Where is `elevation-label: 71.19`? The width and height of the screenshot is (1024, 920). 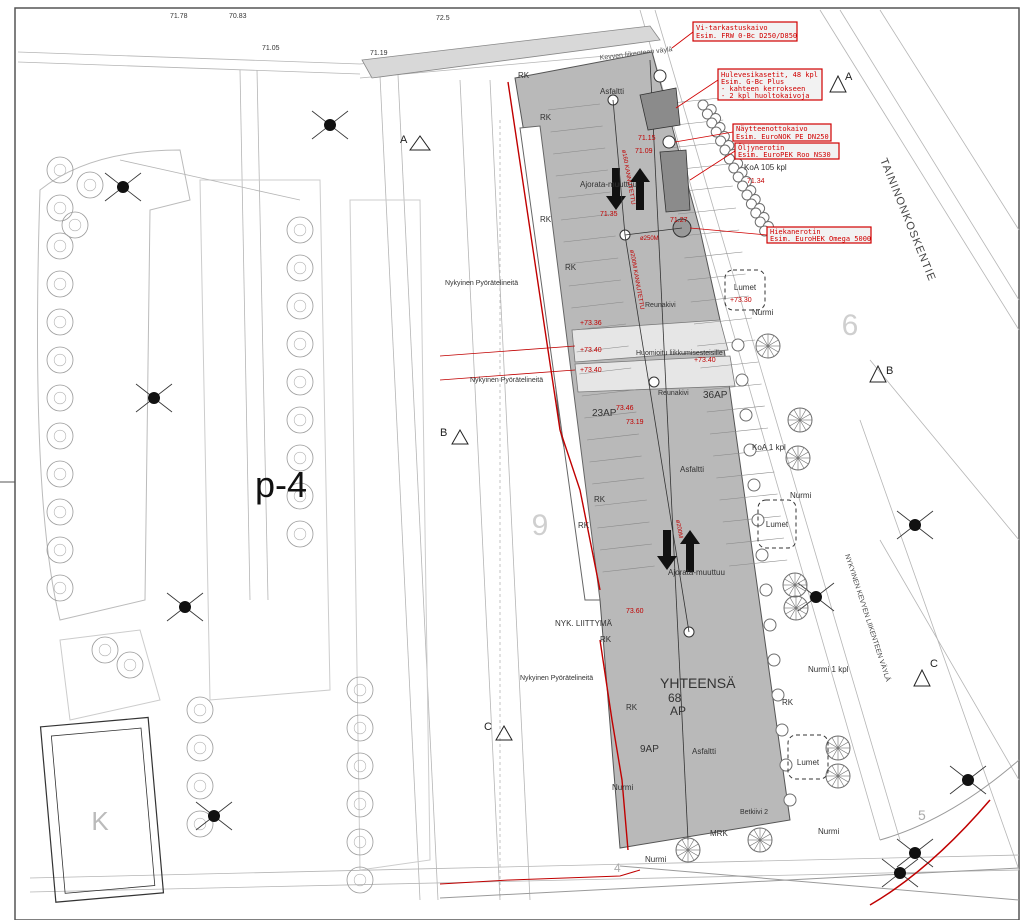
elevation-label: 71.19 is located at coordinates (379, 53).